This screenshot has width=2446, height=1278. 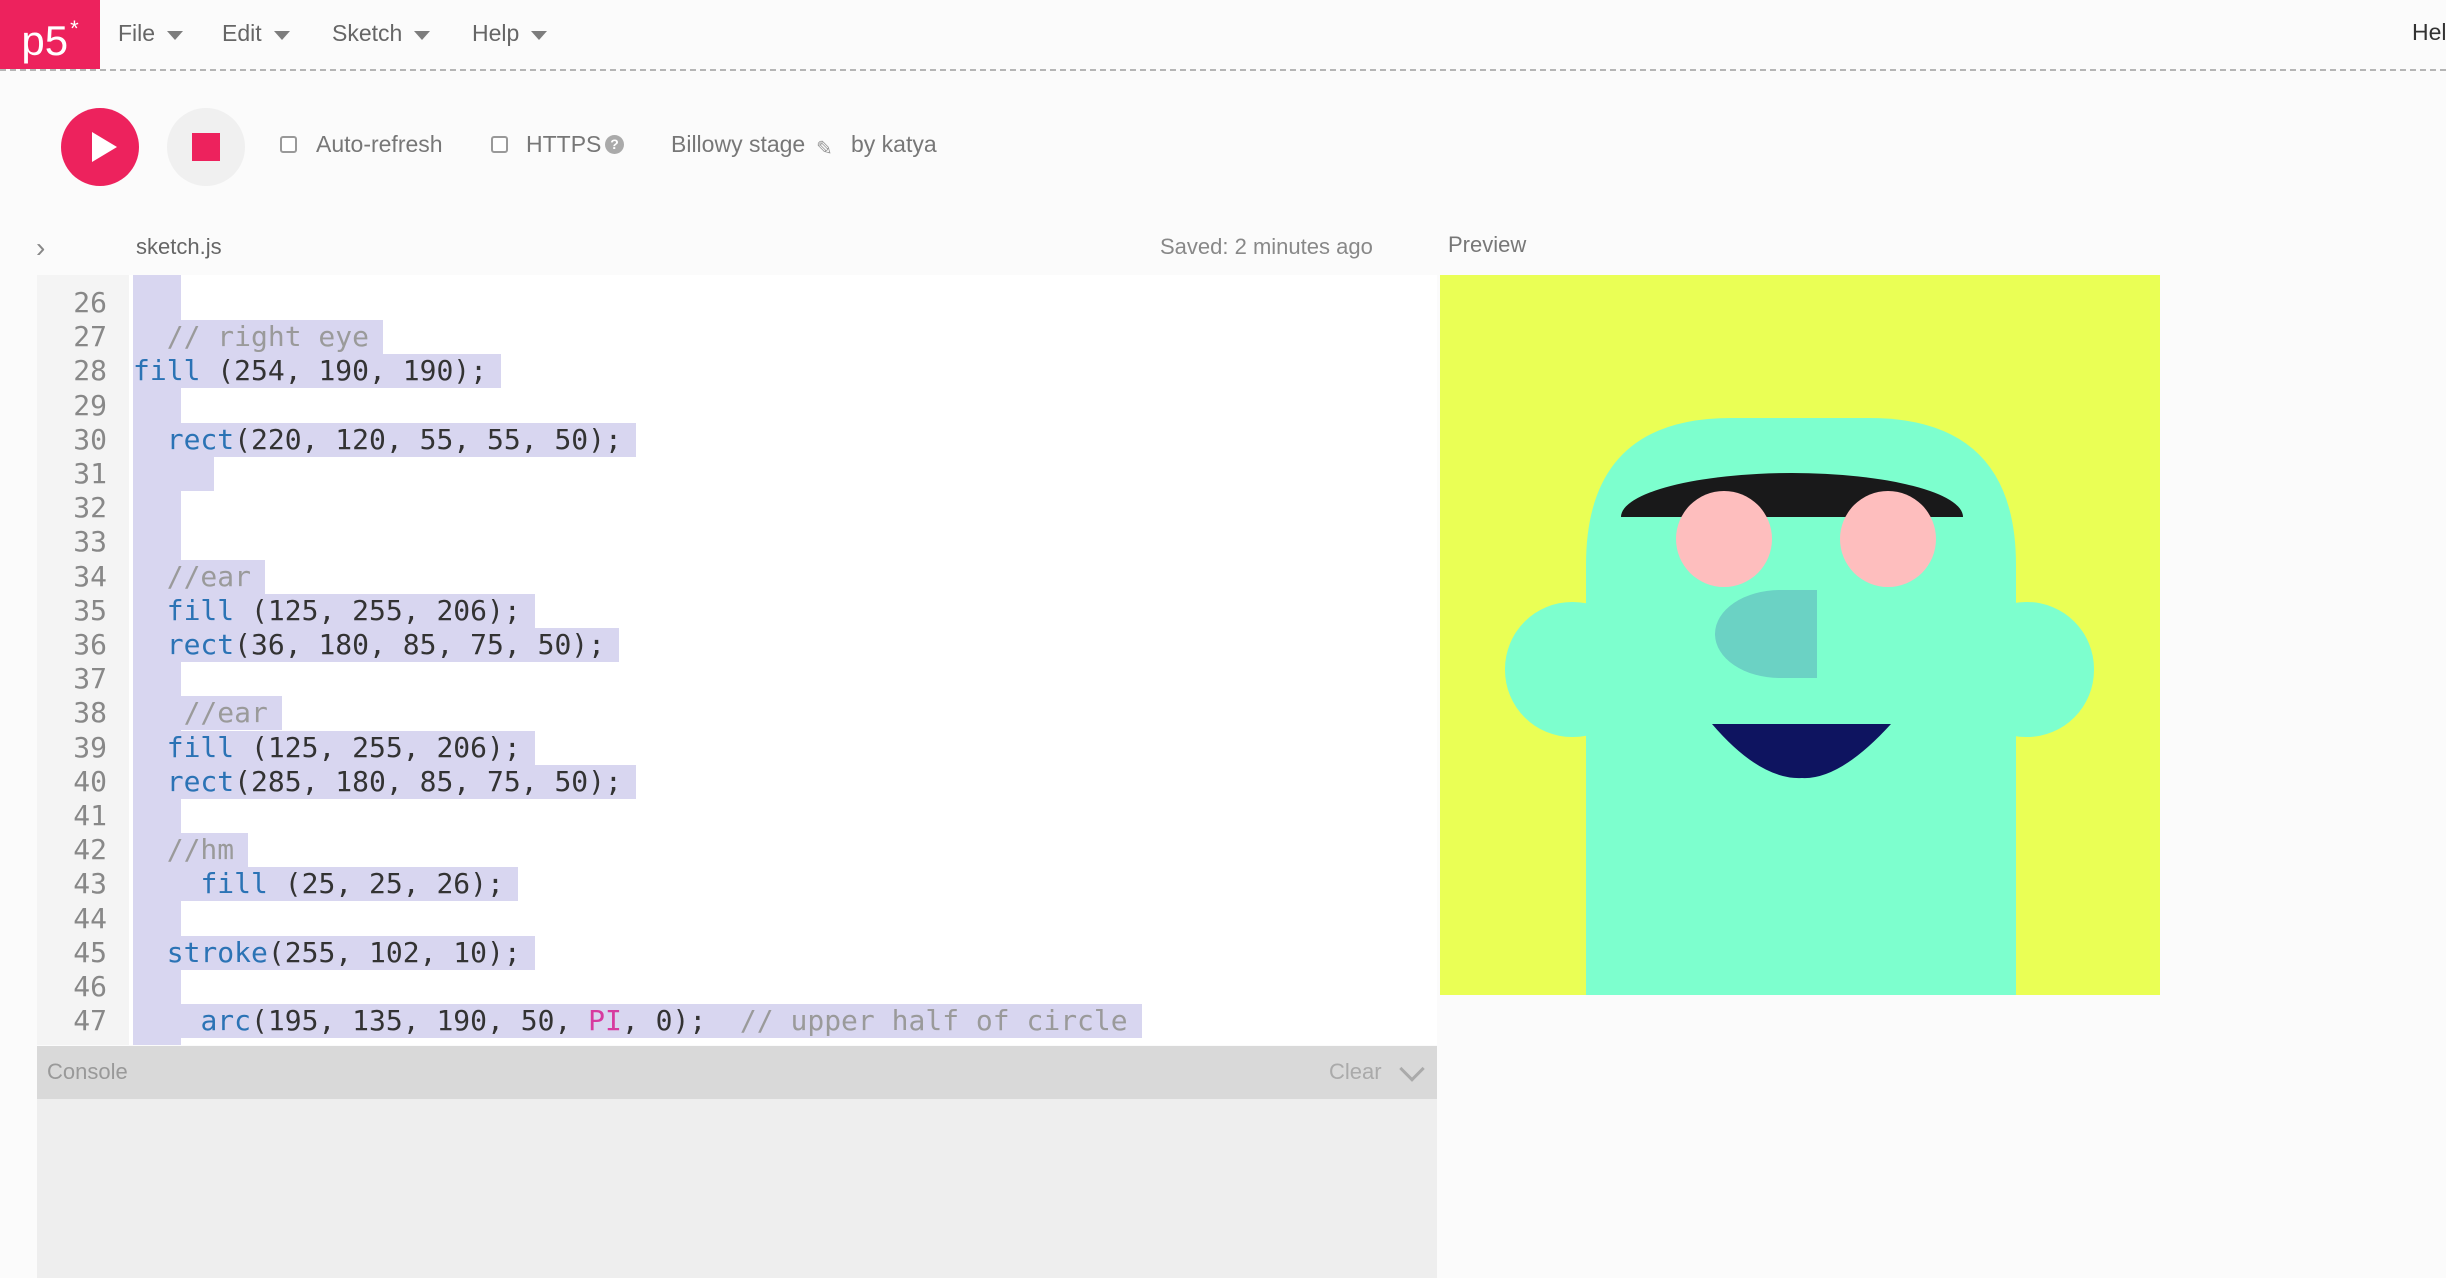 I want to click on p5-logo: p5*, so click(x=50, y=34).